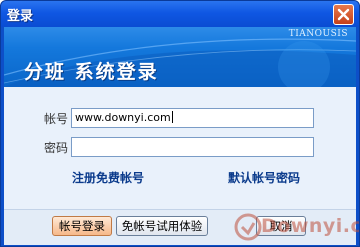  What do you see at coordinates (56, 148) in the screenshot?
I see `password-label: 密码` at bounding box center [56, 148].